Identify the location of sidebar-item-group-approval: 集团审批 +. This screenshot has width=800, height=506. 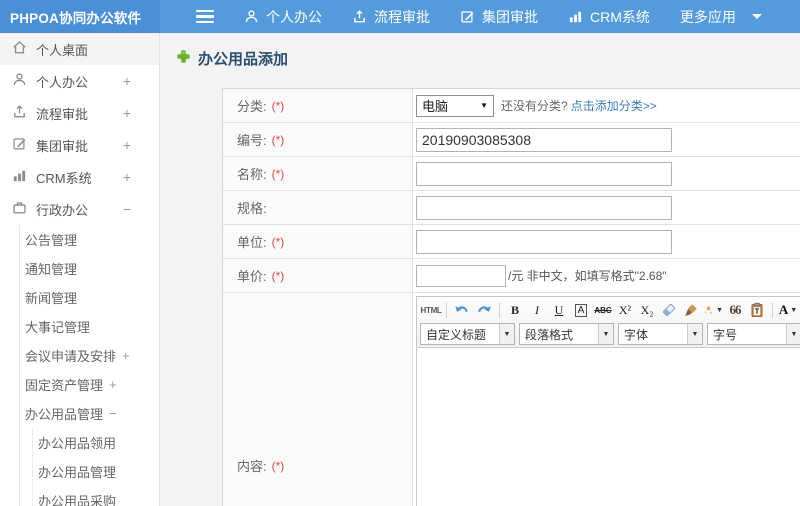
(79, 145).